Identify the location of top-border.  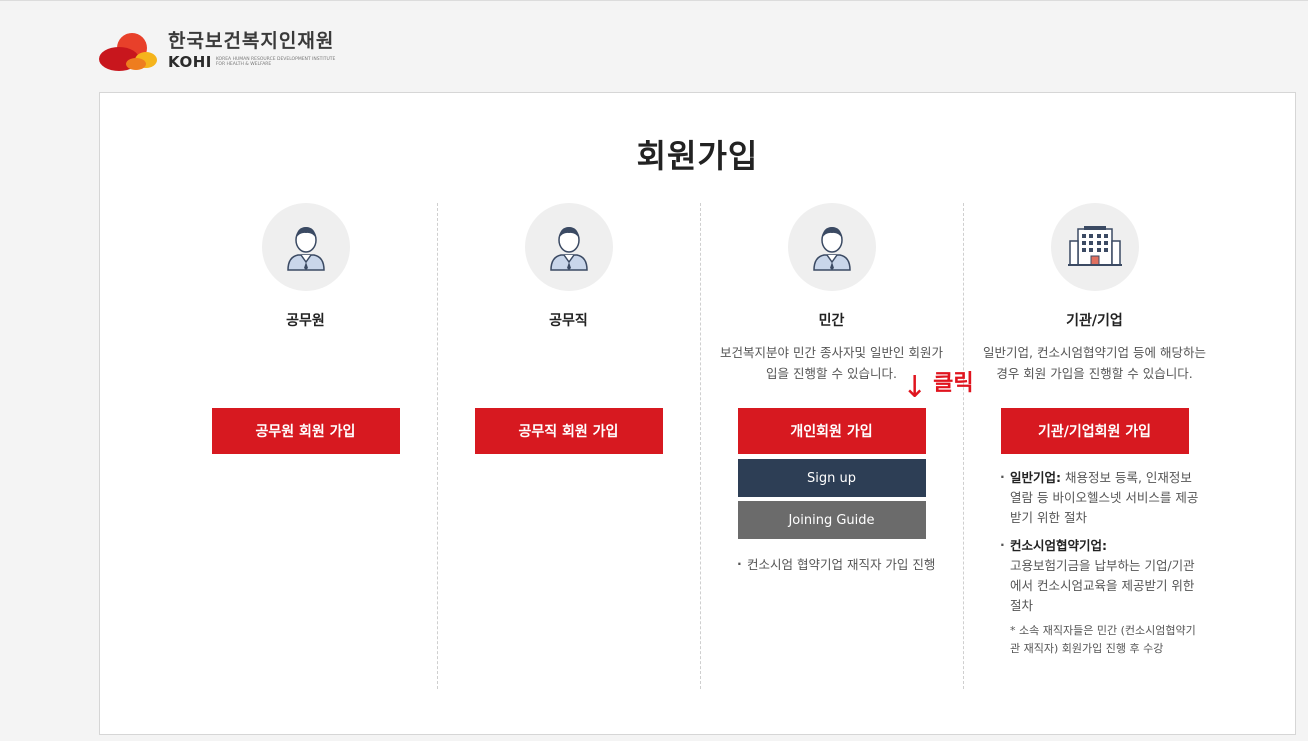
(654, 0).